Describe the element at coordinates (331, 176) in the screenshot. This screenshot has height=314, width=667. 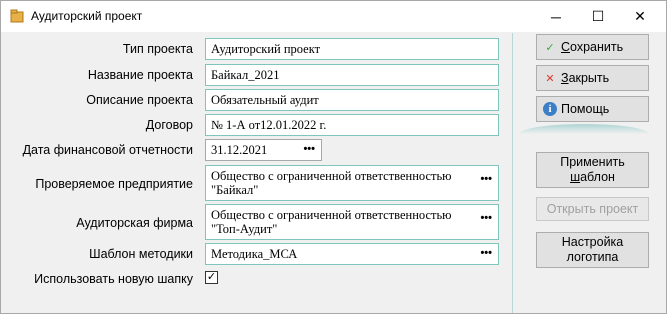
I see `audited-company-line1: Общество с ограниченной ответственностью` at that location.